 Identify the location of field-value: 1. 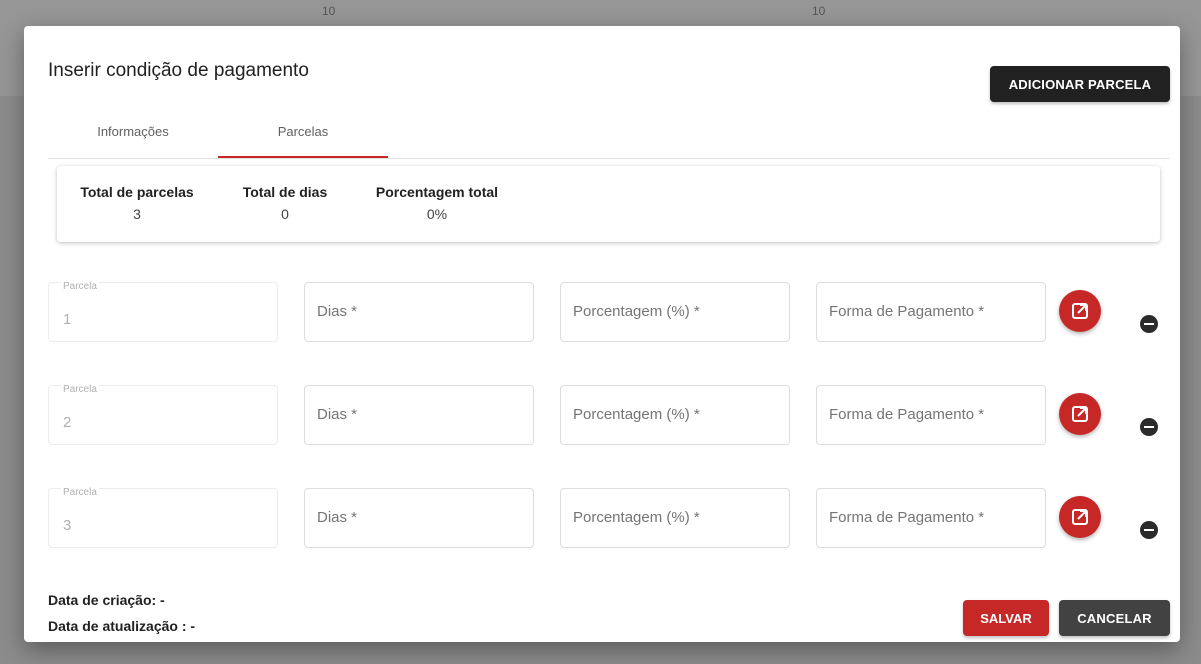
(67, 319).